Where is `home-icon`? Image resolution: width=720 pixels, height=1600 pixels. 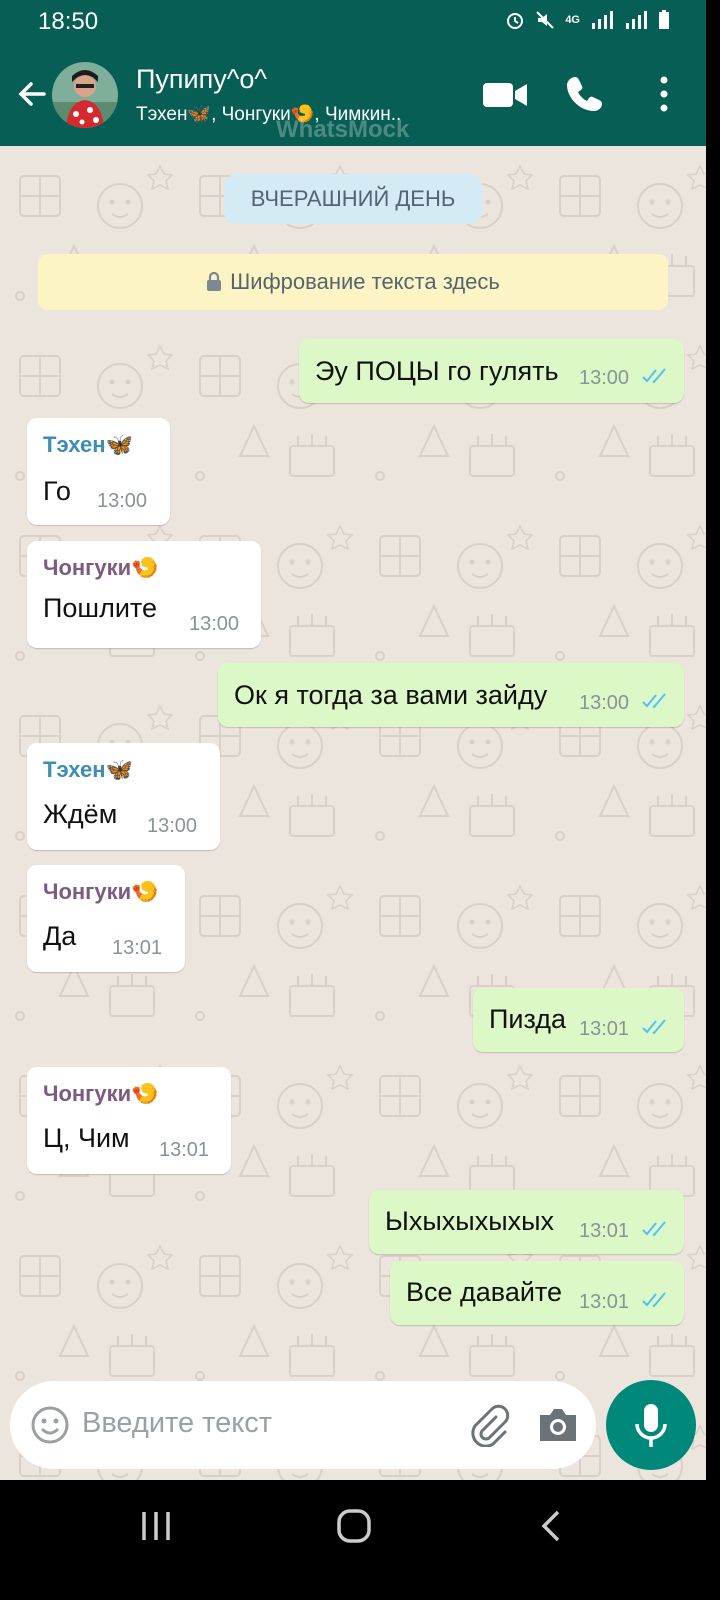
home-icon is located at coordinates (354, 1526).